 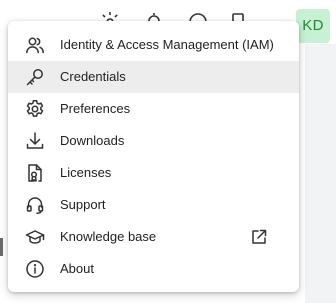 What do you see at coordinates (153, 173) in the screenshot?
I see `menu-item-licenses: Licenses` at bounding box center [153, 173].